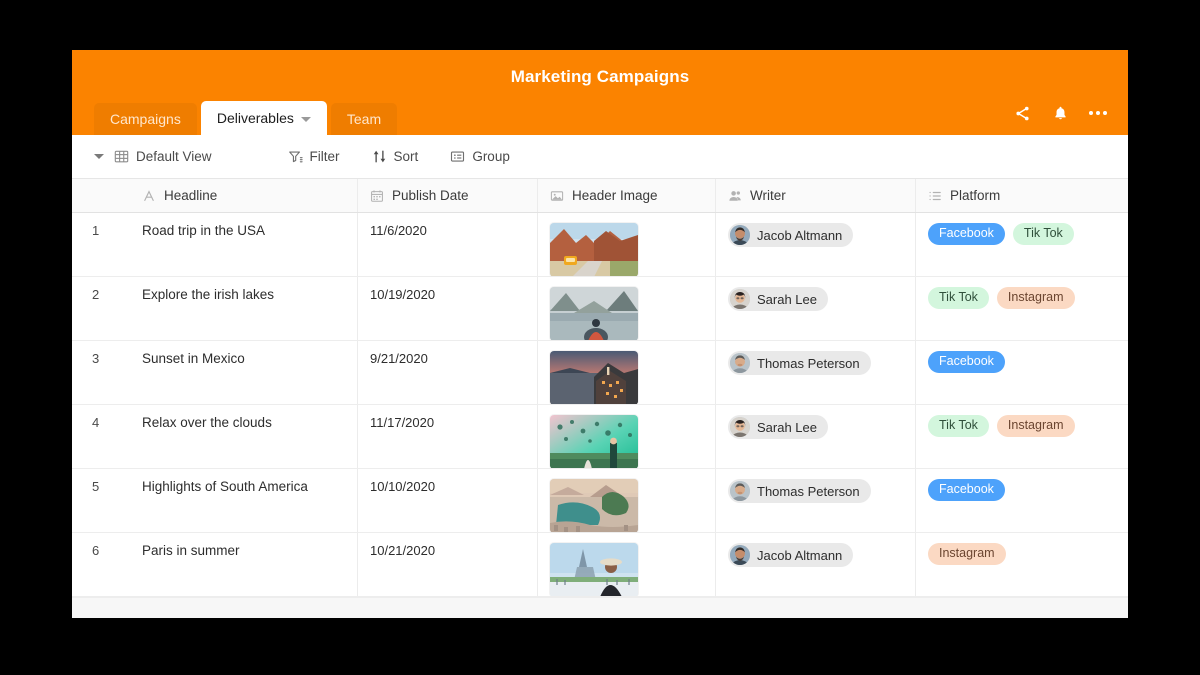  I want to click on row-number-cell: 5, so click(101, 500).